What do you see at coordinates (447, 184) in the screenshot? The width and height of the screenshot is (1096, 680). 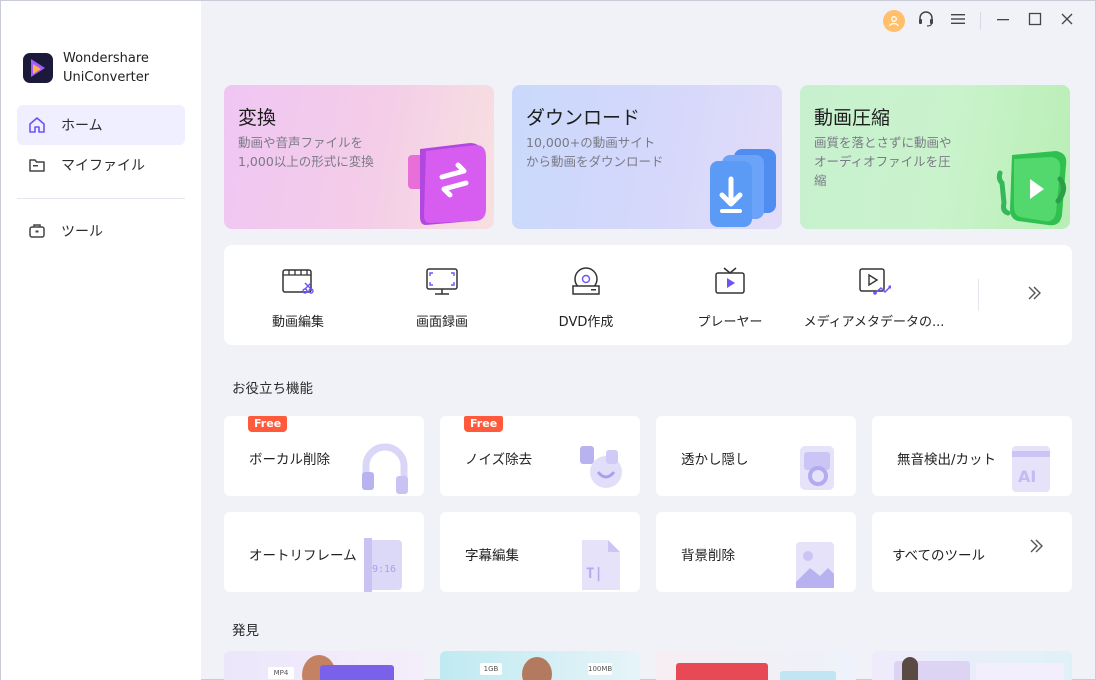 I see `convert-icon` at bounding box center [447, 184].